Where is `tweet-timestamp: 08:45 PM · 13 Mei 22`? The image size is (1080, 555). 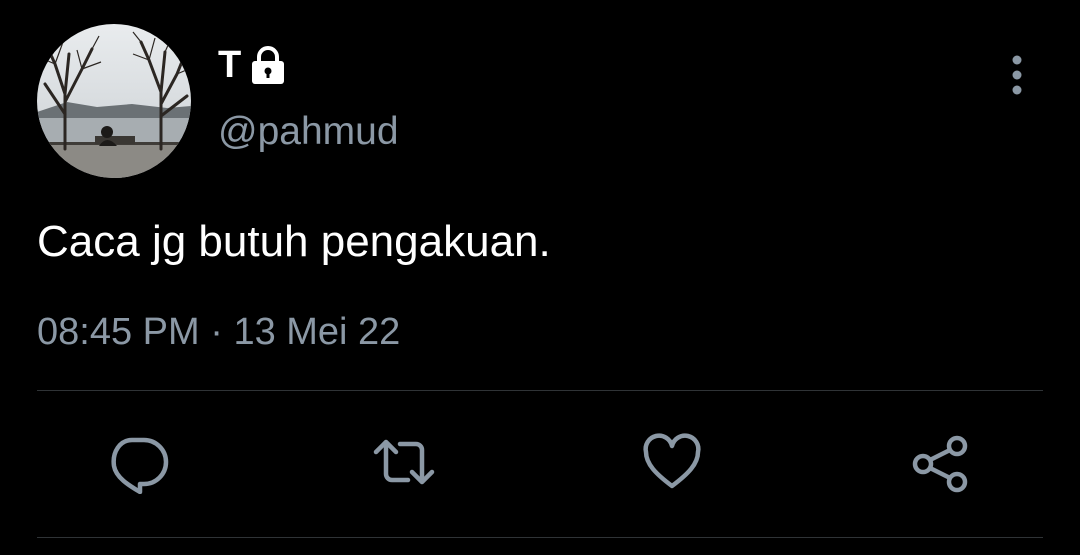
tweet-timestamp: 08:45 PM · 13 Mei 22 is located at coordinates (218, 332).